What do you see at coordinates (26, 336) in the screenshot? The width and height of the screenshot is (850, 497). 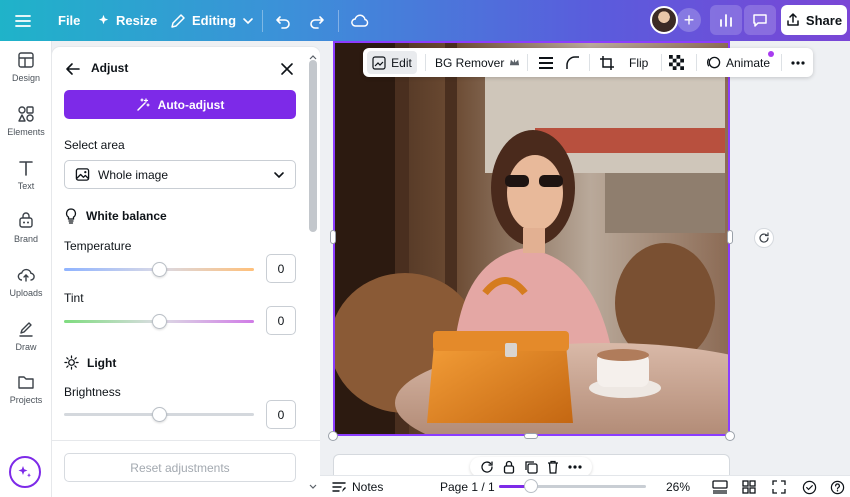 I see `rail-item-draw: Draw` at bounding box center [26, 336].